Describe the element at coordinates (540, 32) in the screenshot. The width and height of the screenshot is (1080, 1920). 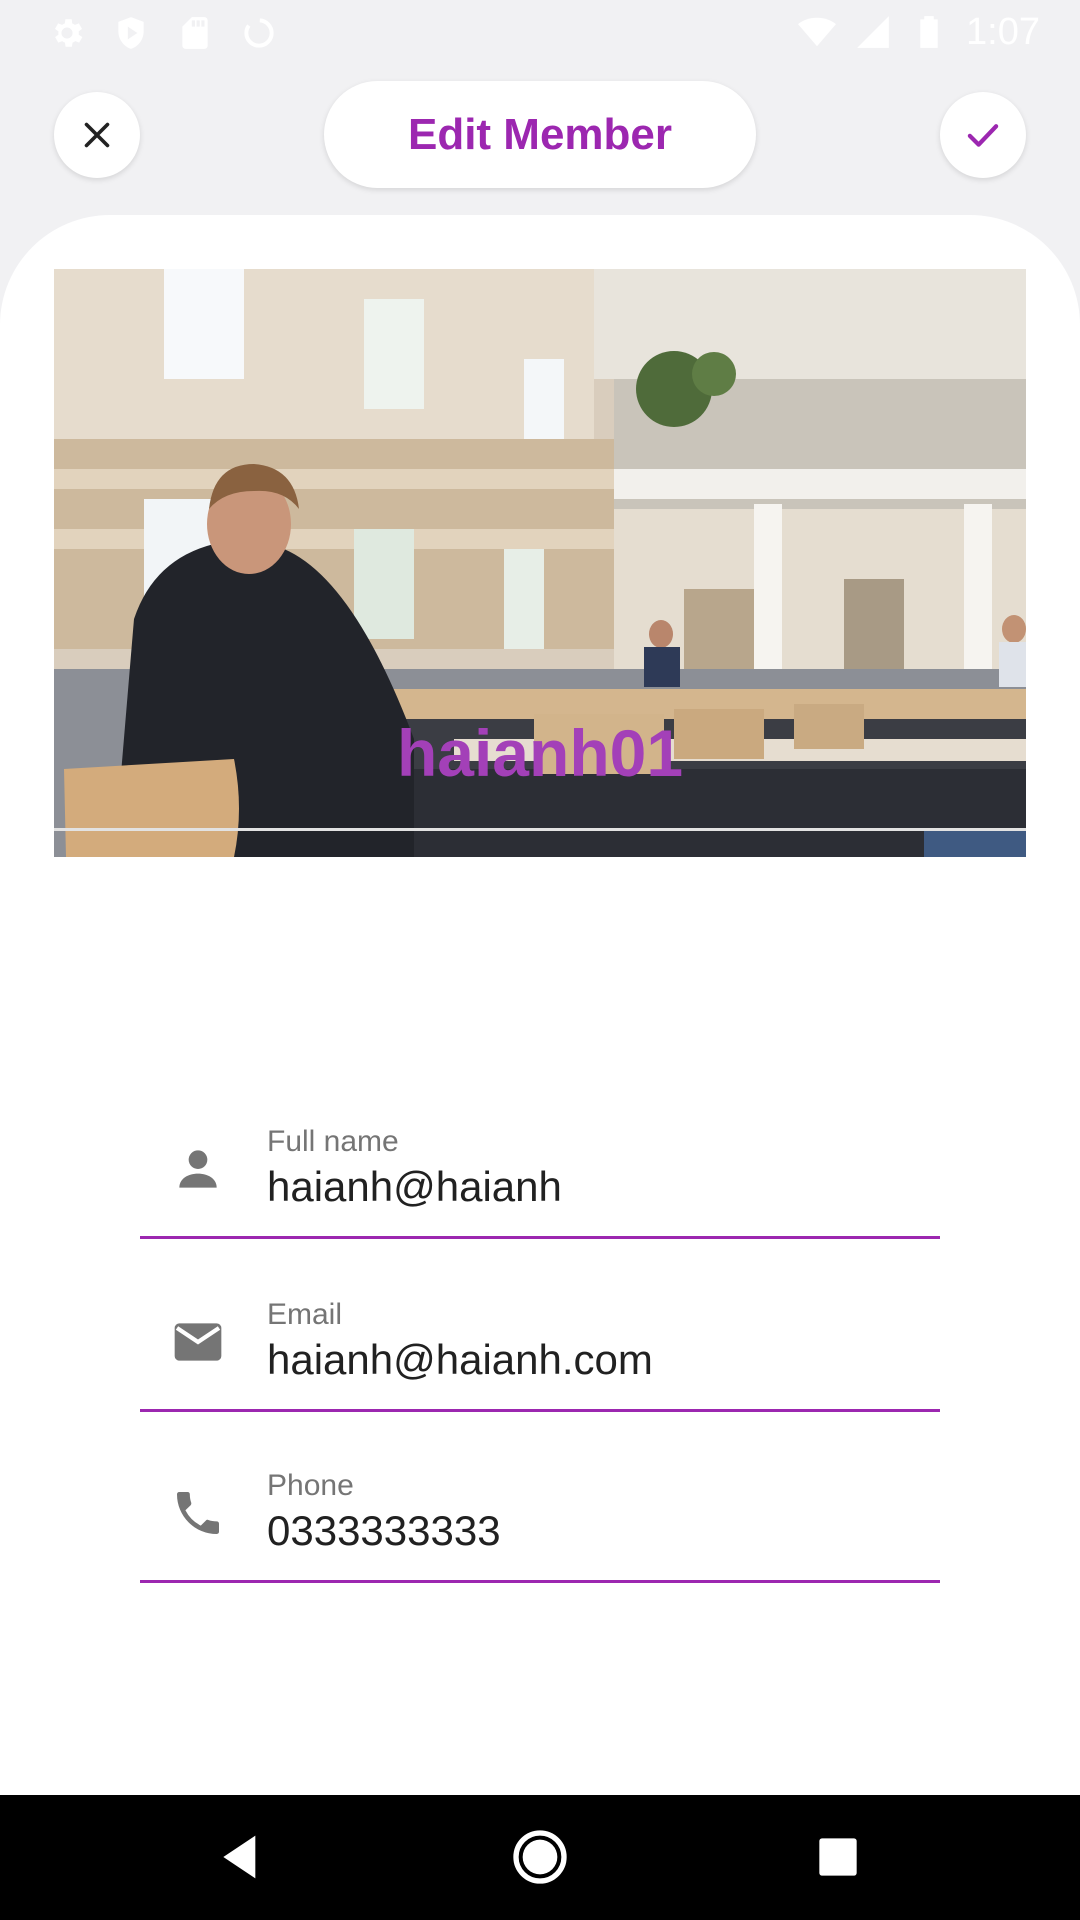
I see `status-bar: 1:07` at that location.